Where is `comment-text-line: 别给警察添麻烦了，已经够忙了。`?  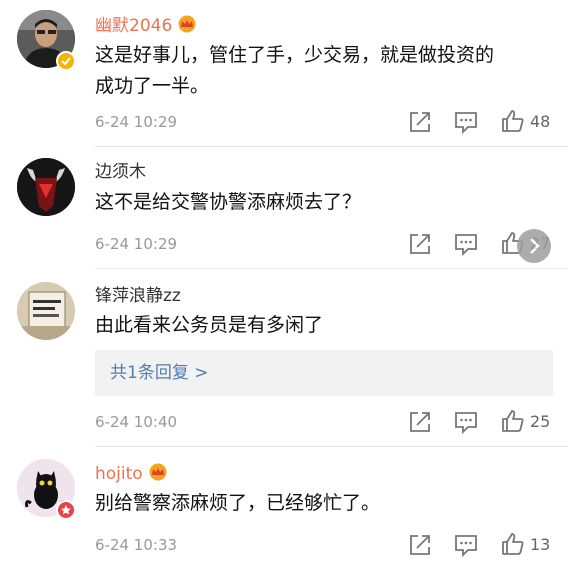
comment-text-line: 别给警察添麻烦了，已经够忙了。 is located at coordinates (238, 503).